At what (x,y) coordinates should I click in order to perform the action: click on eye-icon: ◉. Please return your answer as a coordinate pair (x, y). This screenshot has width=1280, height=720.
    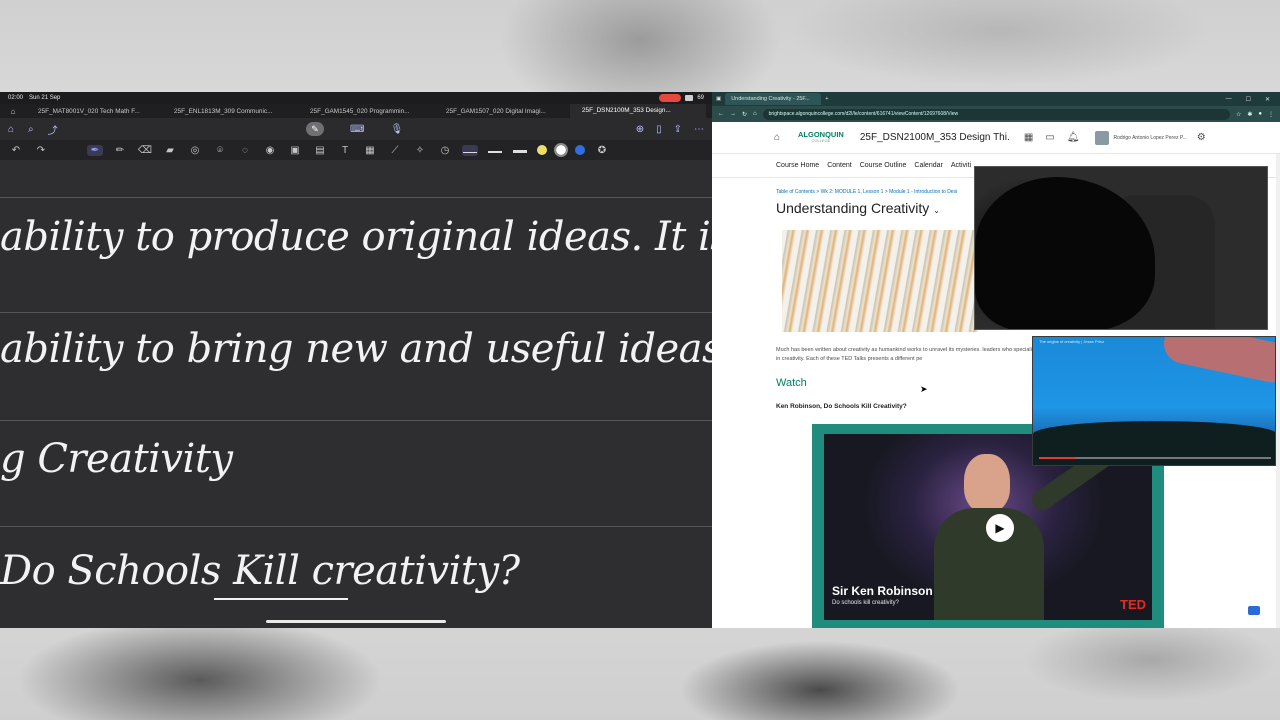
    Looking at the image, I should click on (270, 150).